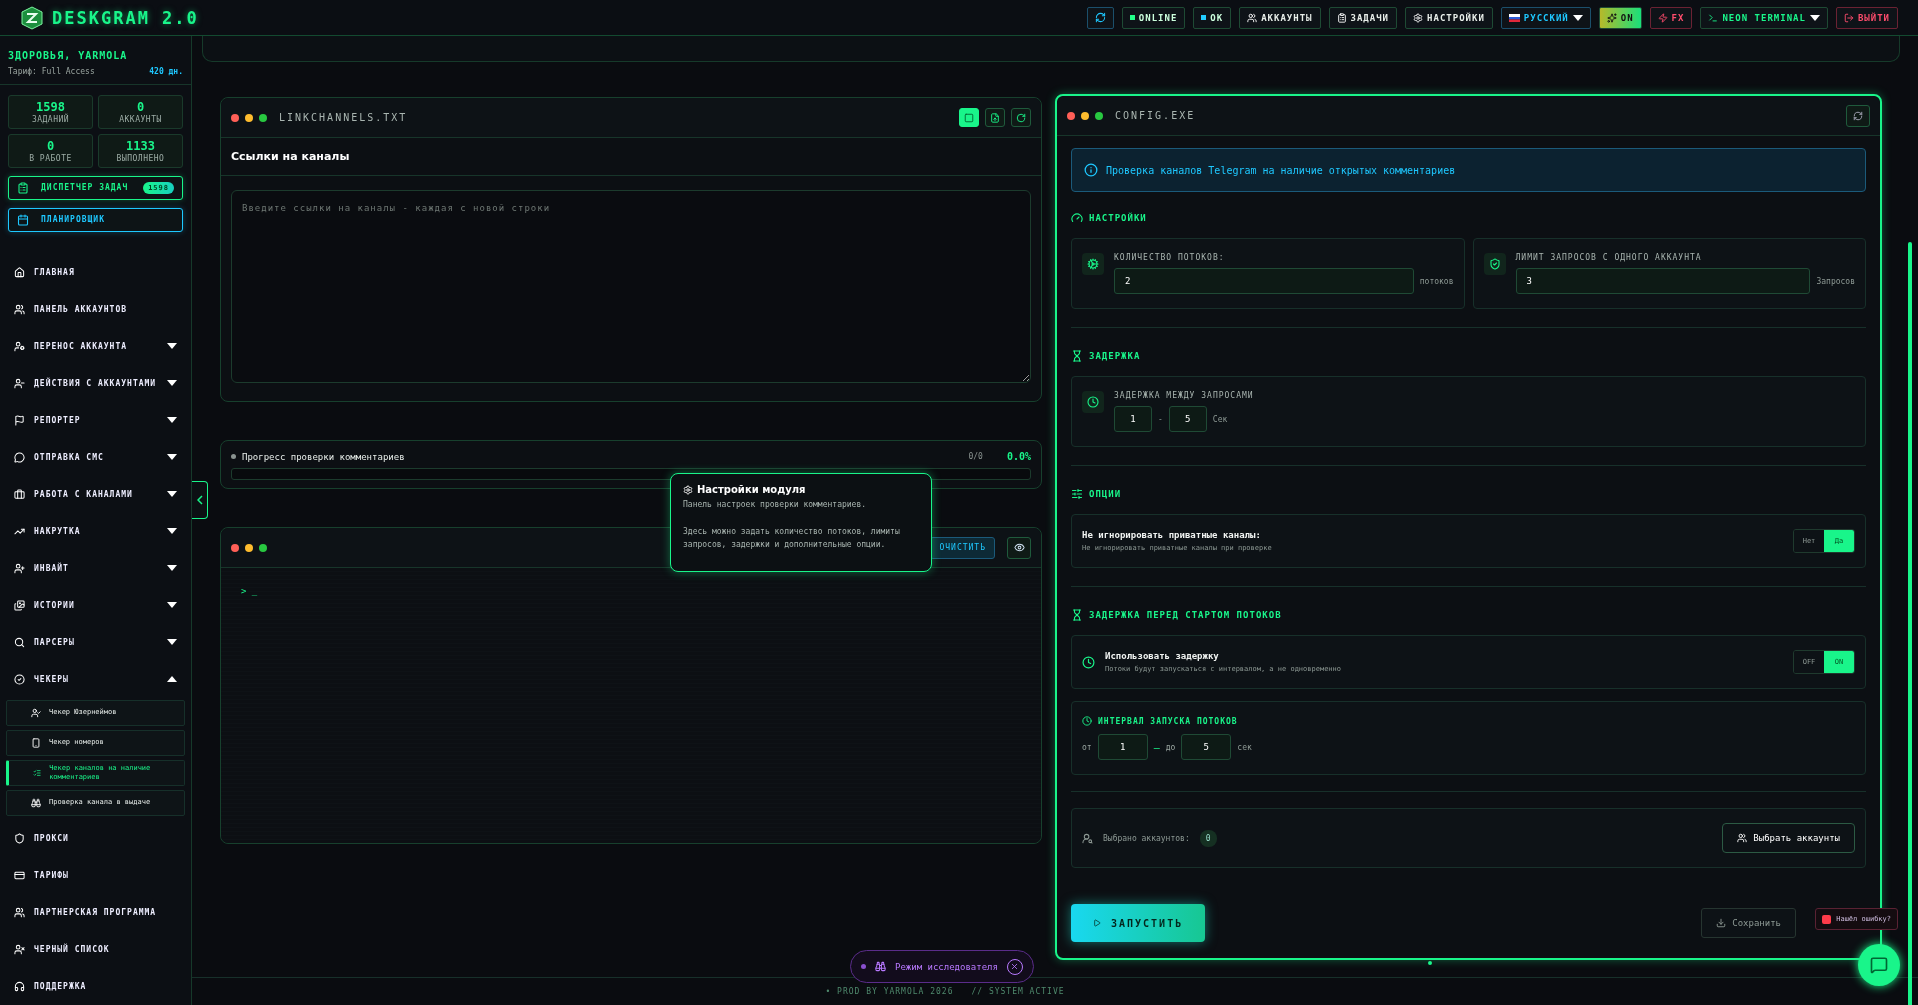 The image size is (1918, 1005). I want to click on field-label: КОЛИЧЕСТВО ПОТОКОВ:, so click(1170, 257).